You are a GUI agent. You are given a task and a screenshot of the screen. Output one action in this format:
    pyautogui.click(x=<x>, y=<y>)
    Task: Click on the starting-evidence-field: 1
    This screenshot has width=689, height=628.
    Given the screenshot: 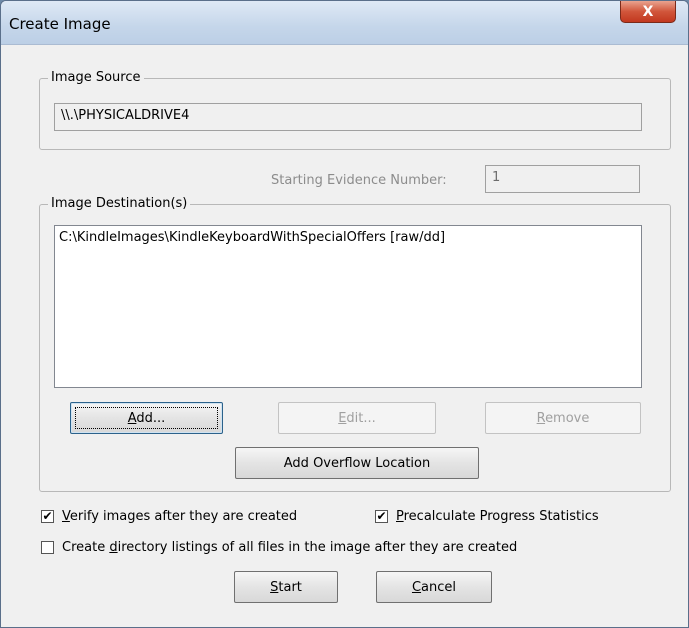 What is the action you would take?
    pyautogui.click(x=562, y=179)
    